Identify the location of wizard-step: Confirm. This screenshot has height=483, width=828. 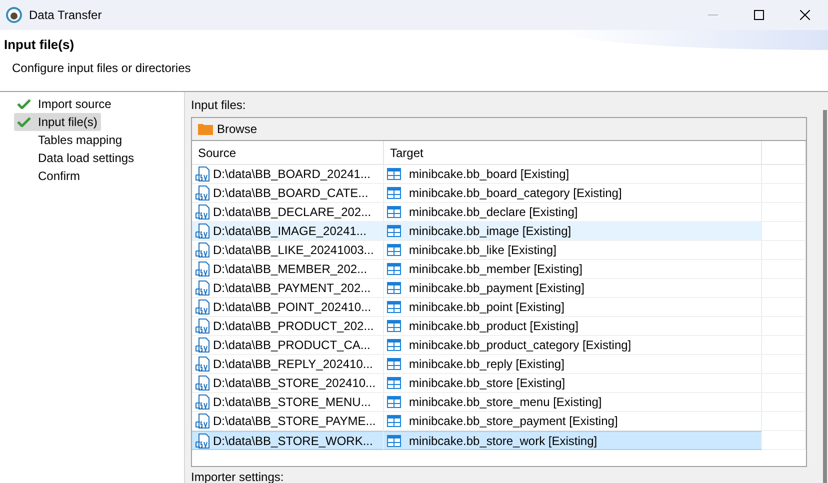
(49, 176).